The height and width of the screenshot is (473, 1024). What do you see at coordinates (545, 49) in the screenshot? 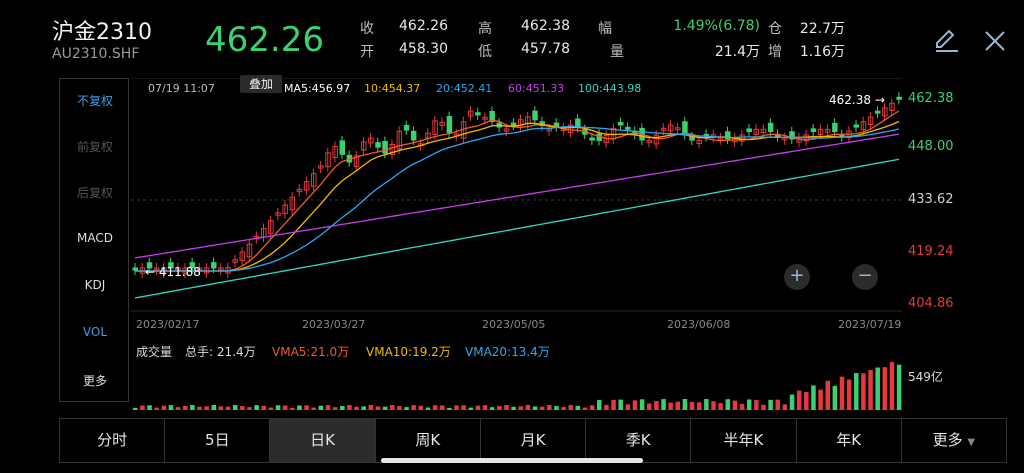
I see `stat-value-low: 457.78` at bounding box center [545, 49].